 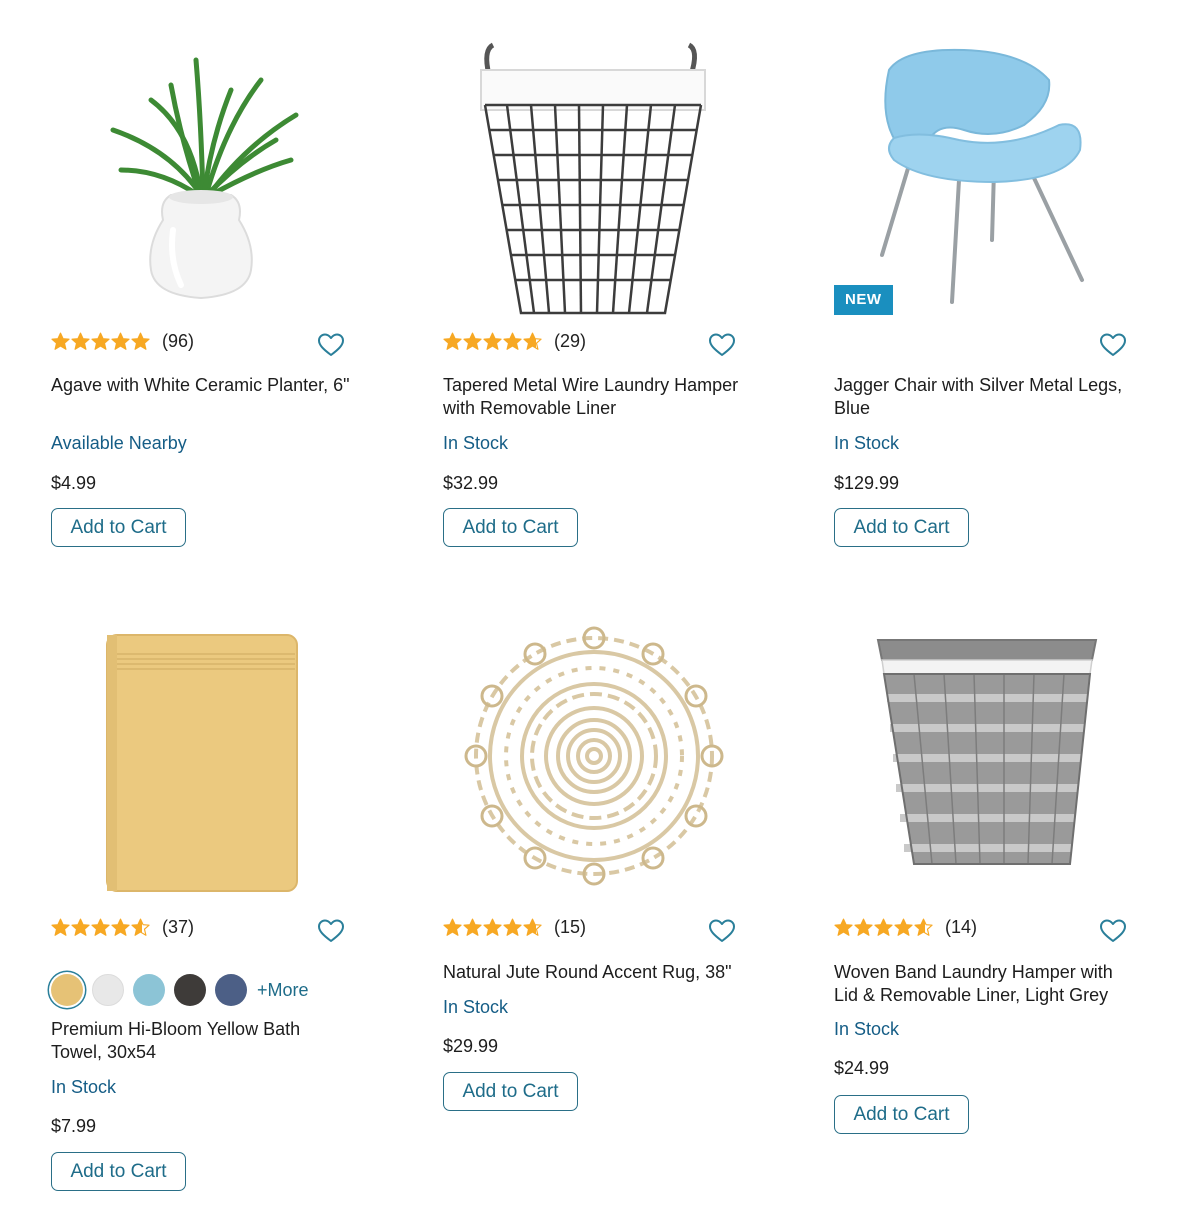 I want to click on swatch-charcoal, so click(x=190, y=990).